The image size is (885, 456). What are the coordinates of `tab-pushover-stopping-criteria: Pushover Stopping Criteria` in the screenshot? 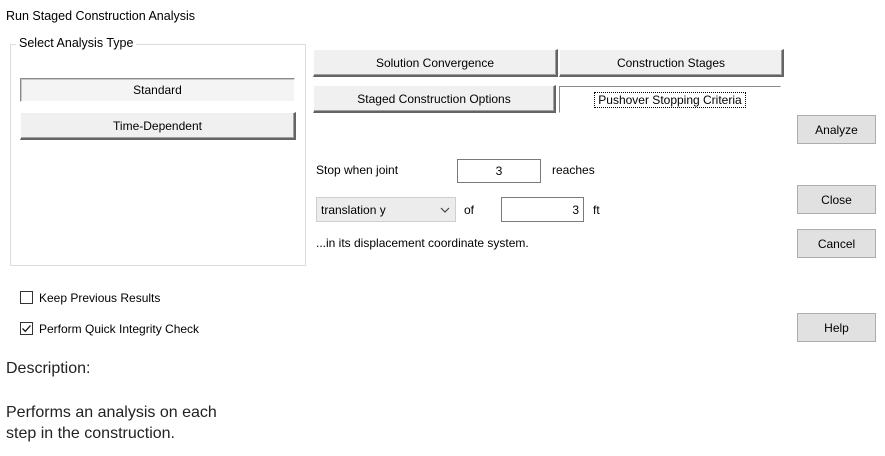 It's located at (670, 99).